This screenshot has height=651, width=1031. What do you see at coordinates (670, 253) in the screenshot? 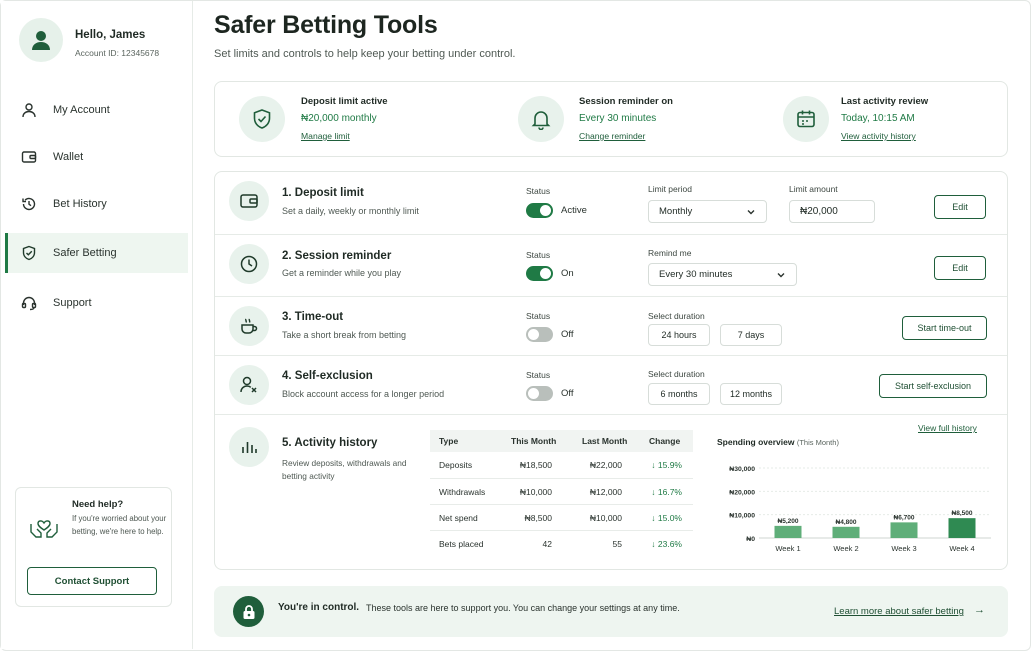
I see `remind-me-label: Remind me` at bounding box center [670, 253].